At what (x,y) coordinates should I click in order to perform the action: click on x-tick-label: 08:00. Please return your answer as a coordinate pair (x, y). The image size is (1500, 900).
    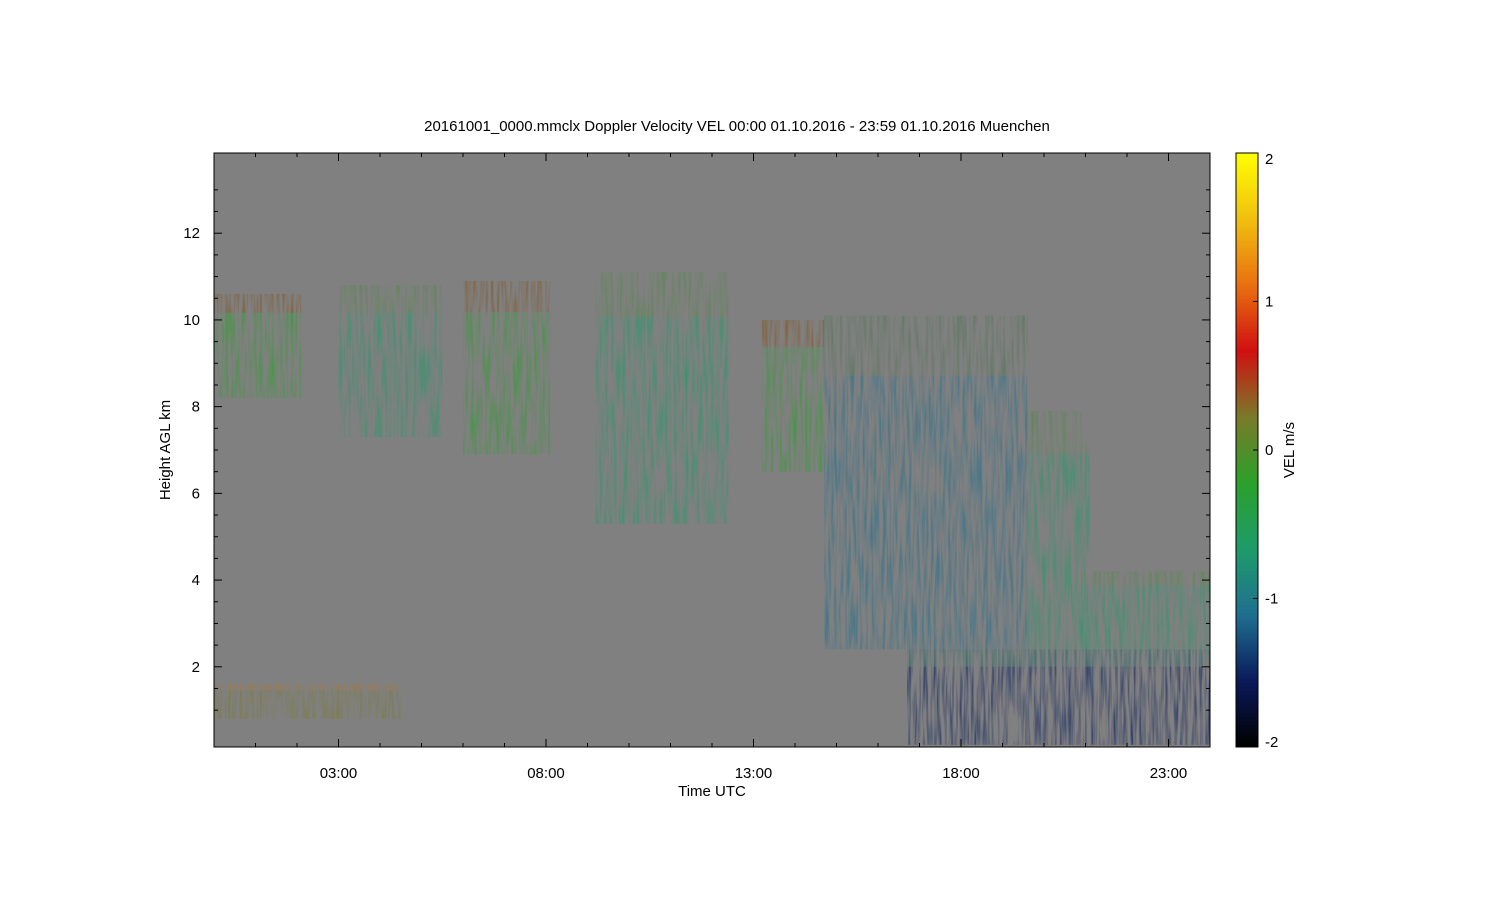
    Looking at the image, I should click on (546, 773).